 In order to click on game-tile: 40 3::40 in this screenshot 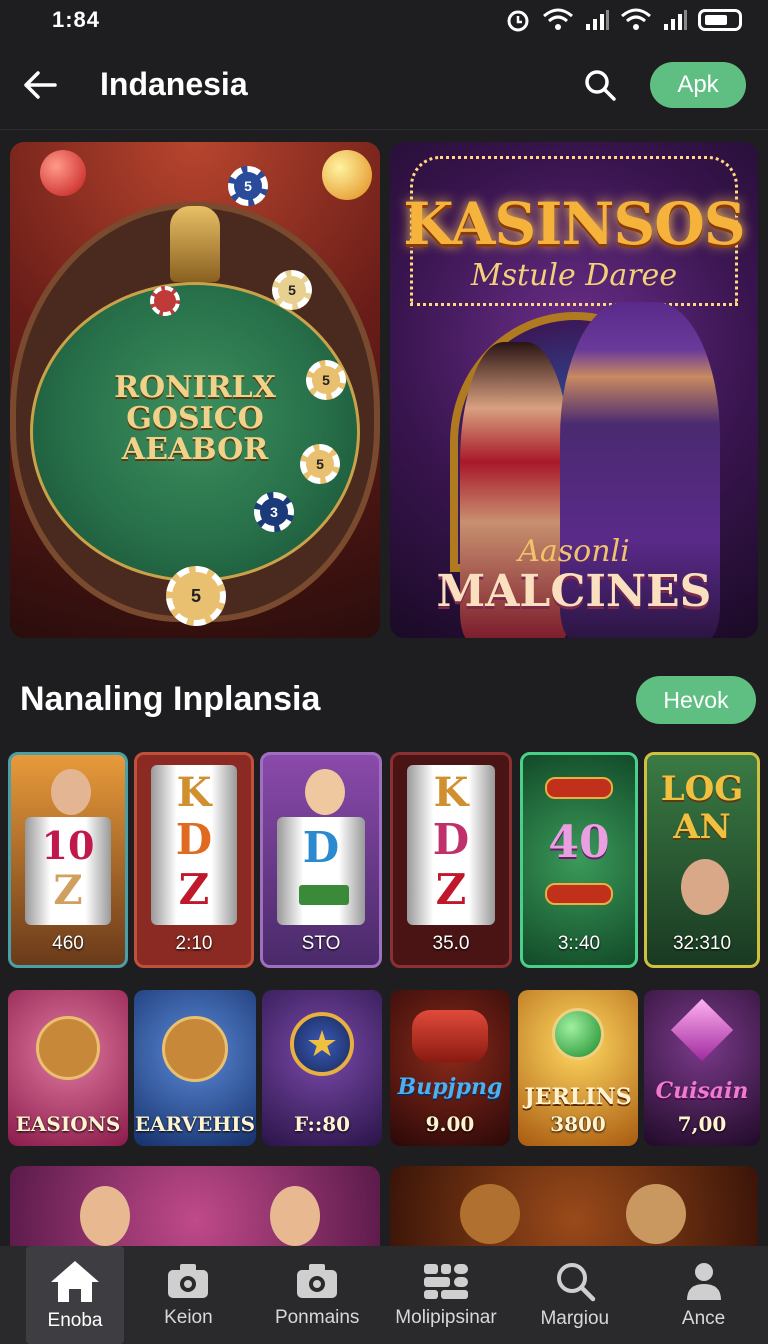, I will do `click(579, 860)`.